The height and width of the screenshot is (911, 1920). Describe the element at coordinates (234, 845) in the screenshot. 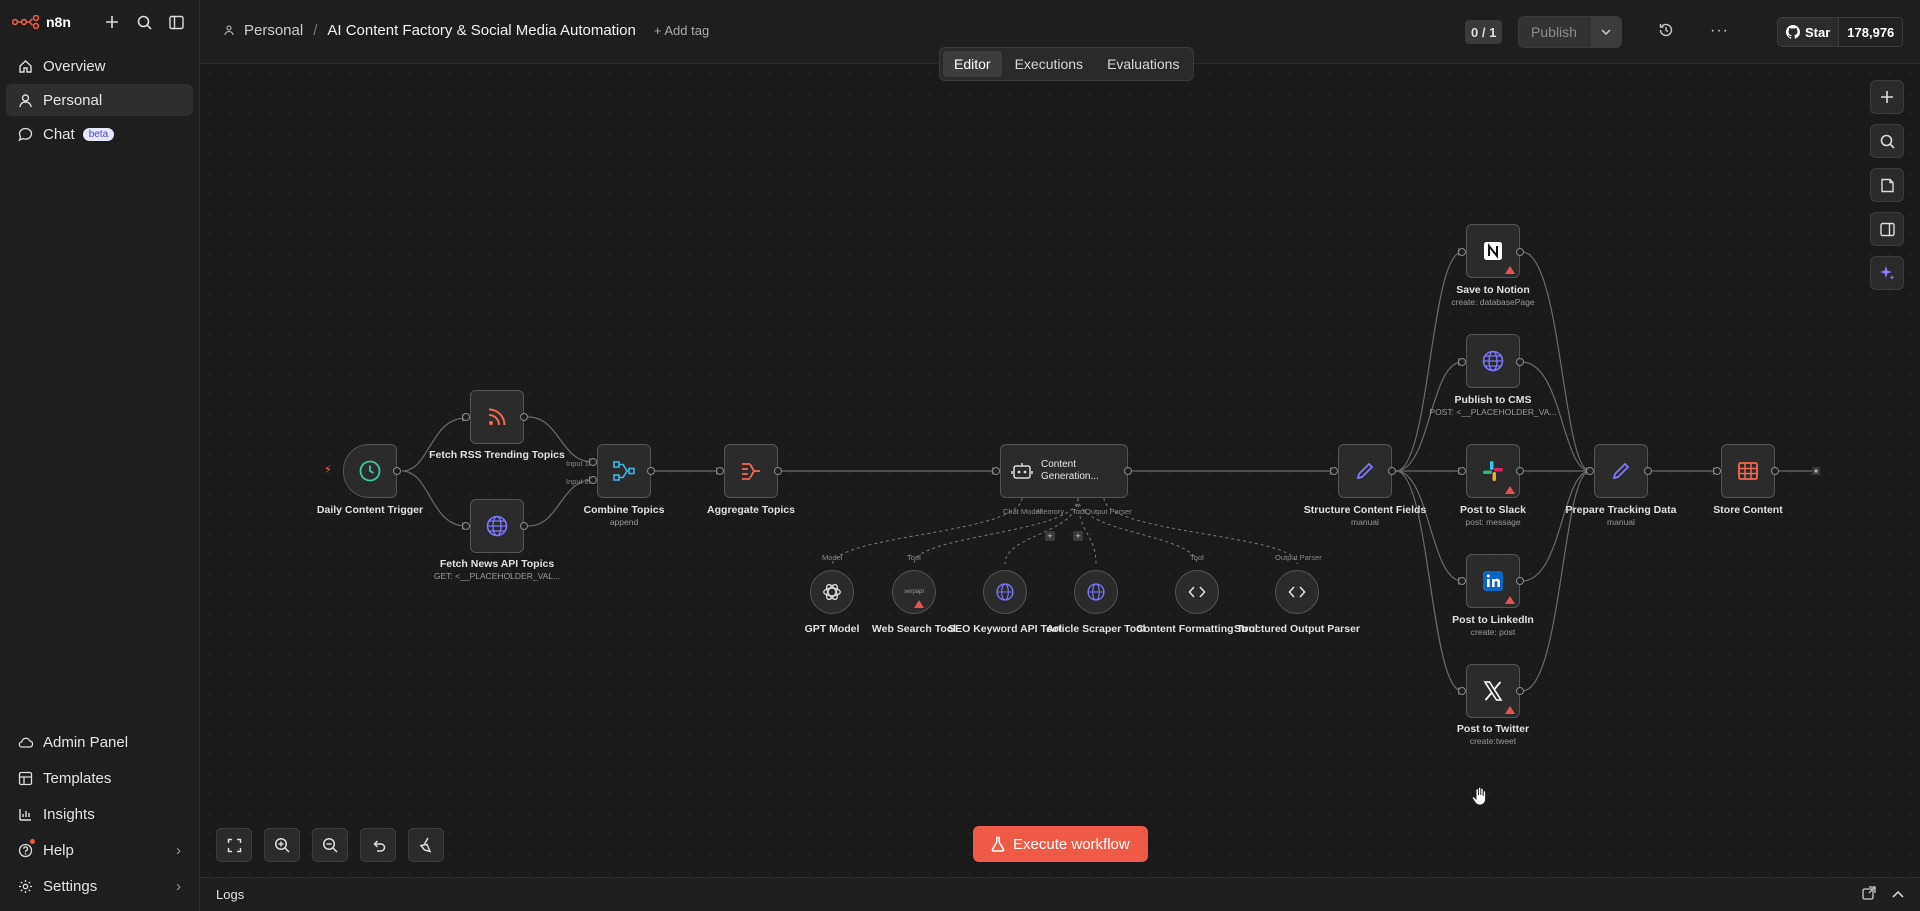

I see `fit-view-button` at that location.